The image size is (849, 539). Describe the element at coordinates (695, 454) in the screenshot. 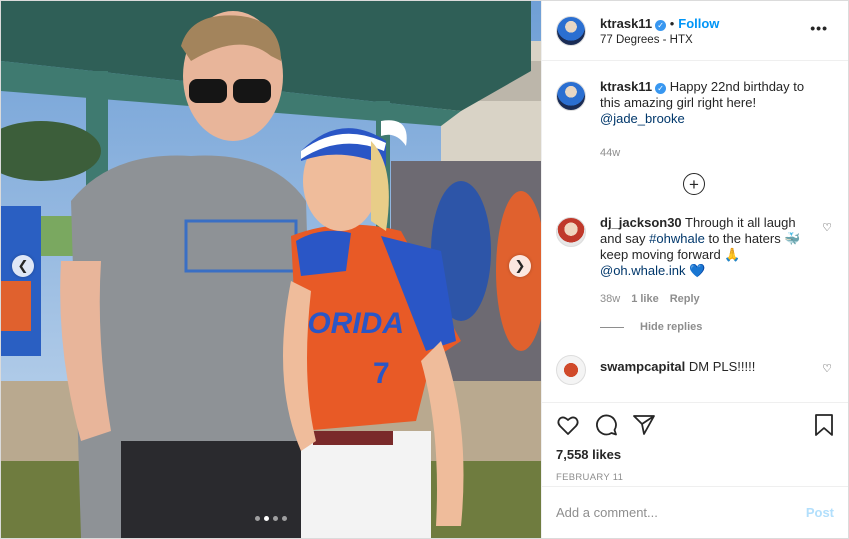

I see `likes-count: 7,558 likes` at that location.